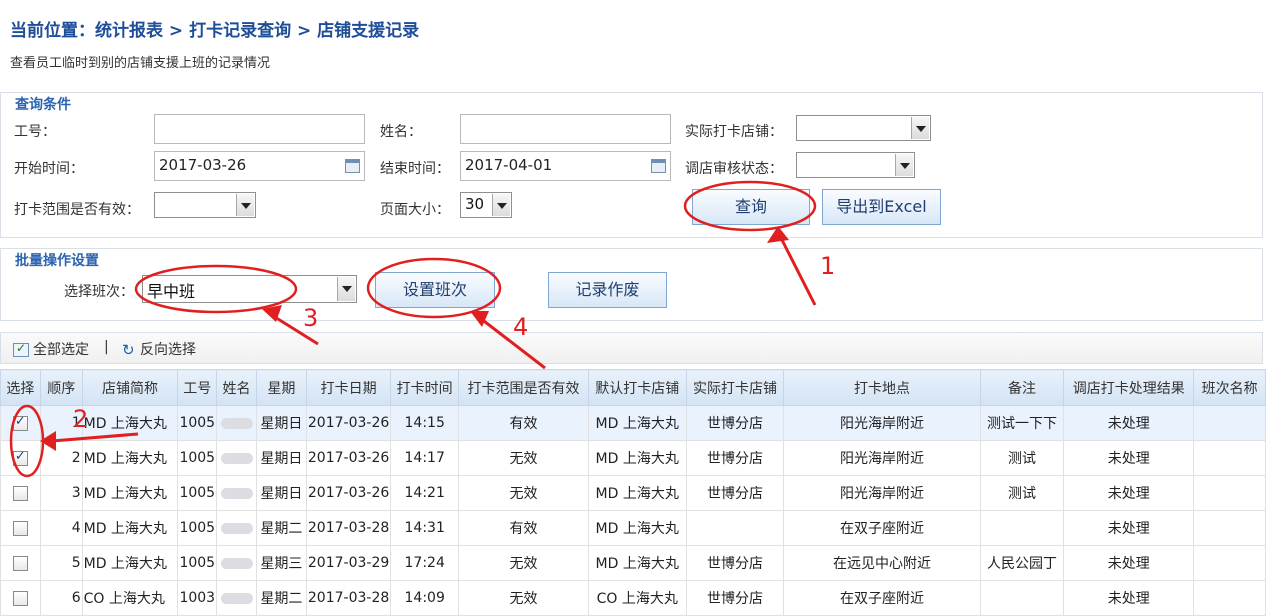 Image resolution: width=1266 pixels, height=616 pixels. What do you see at coordinates (1022, 493) in the screenshot?
I see `remark-cell: 测试` at bounding box center [1022, 493].